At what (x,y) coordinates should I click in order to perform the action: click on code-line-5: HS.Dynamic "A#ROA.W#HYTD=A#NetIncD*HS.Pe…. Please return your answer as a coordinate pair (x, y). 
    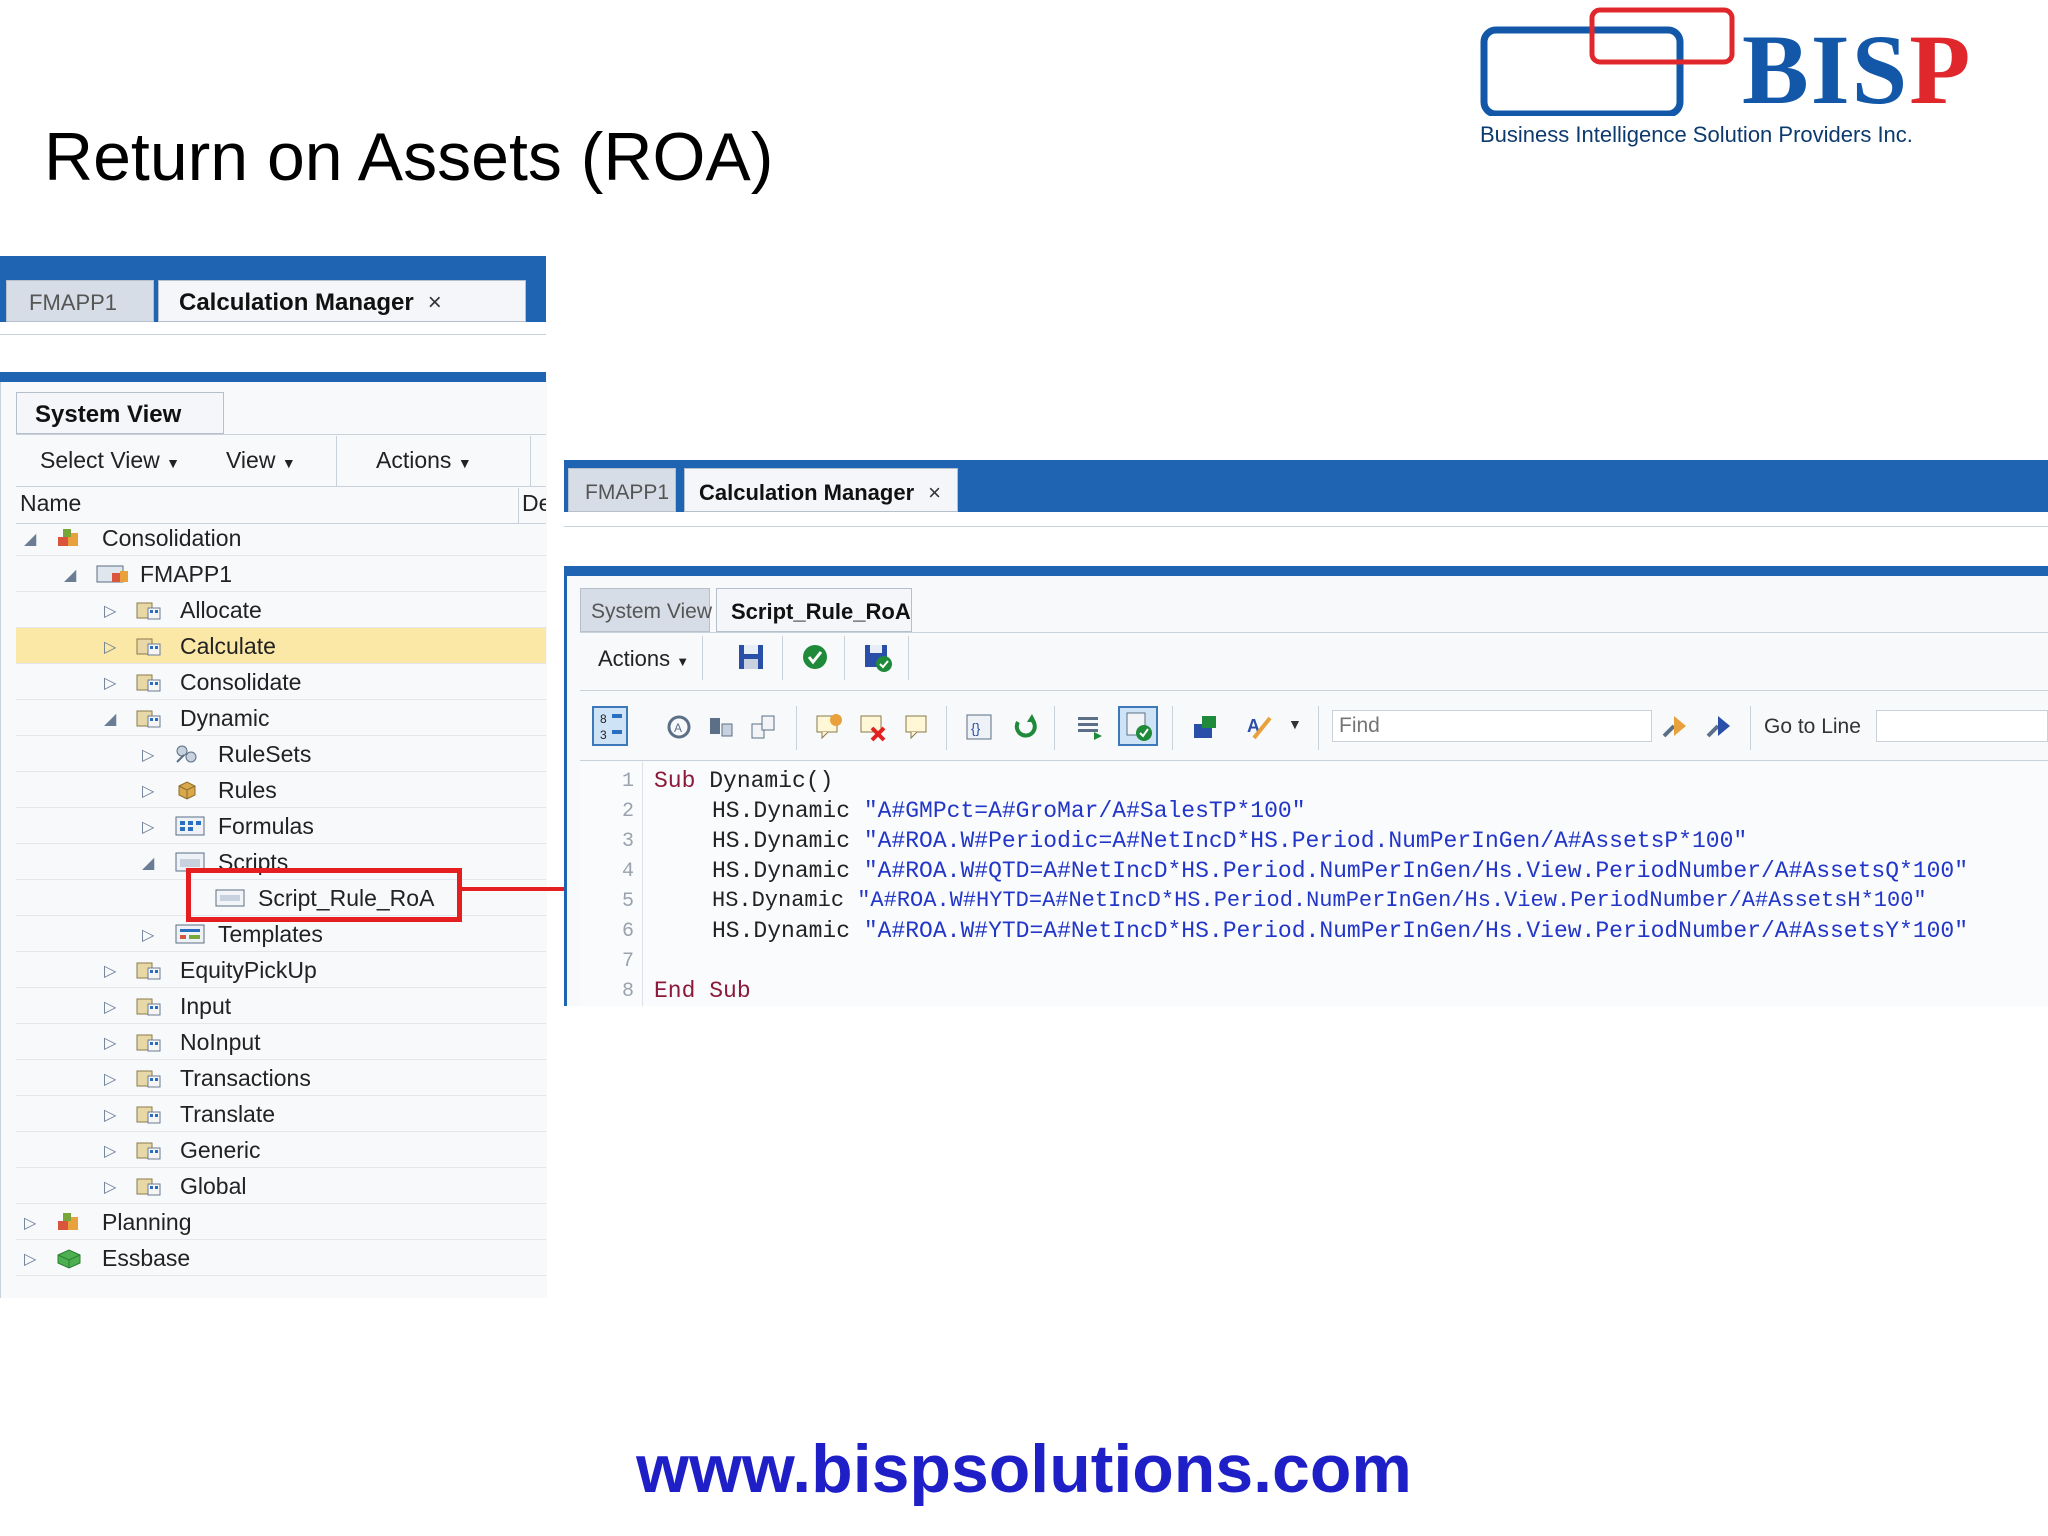
    Looking at the image, I should click on (1319, 900).